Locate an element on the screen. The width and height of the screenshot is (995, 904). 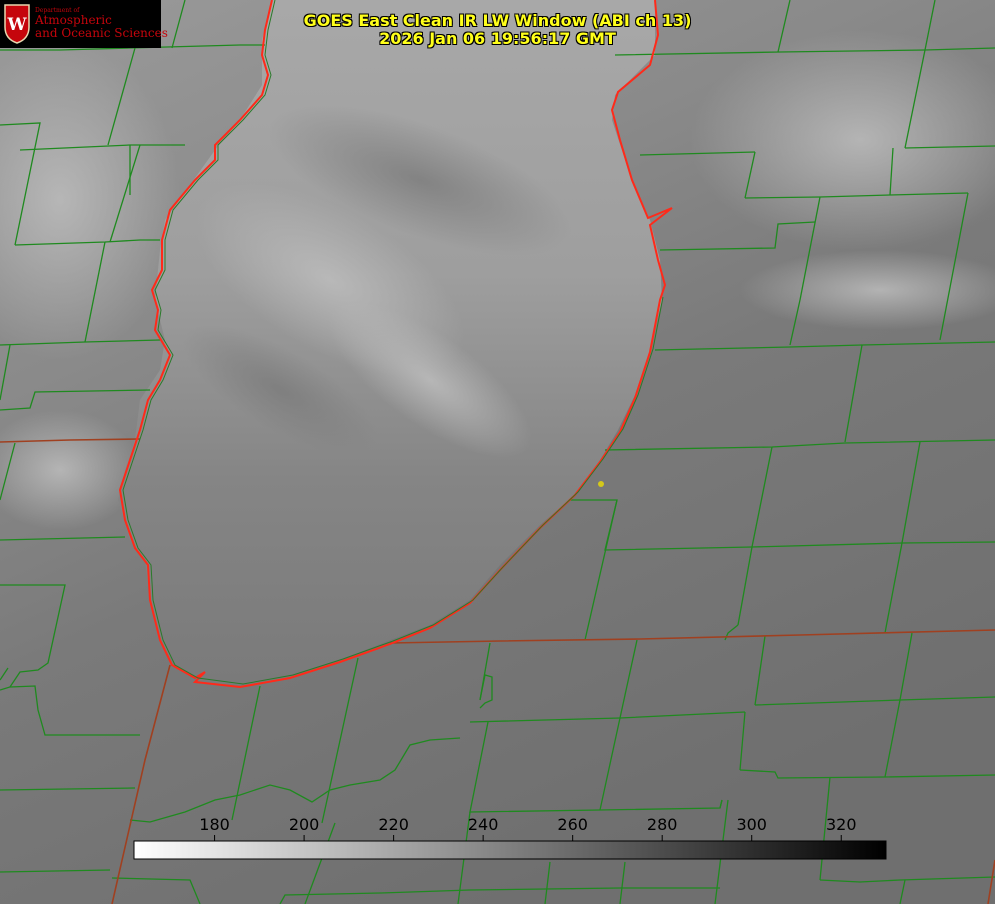
colorbar-tick-label: 200 is located at coordinates (304, 824).